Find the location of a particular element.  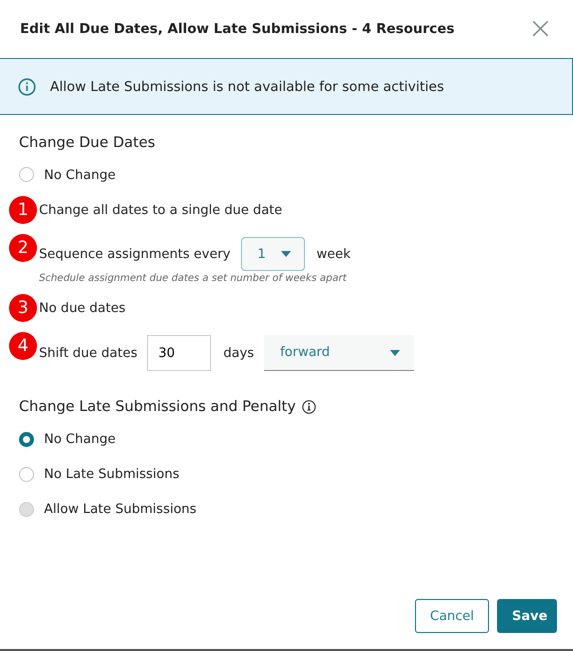

option-label: Shift due dates is located at coordinates (88, 353).